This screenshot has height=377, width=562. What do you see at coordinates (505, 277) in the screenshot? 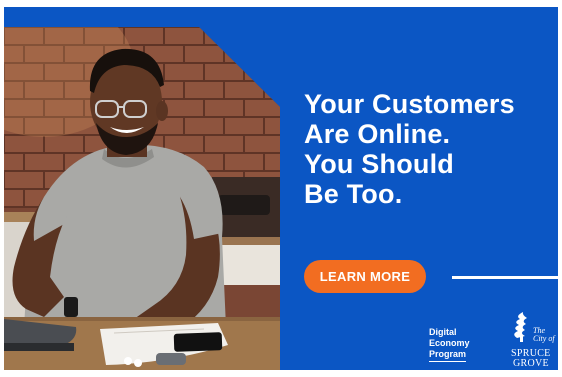
I see `divider-line` at bounding box center [505, 277].